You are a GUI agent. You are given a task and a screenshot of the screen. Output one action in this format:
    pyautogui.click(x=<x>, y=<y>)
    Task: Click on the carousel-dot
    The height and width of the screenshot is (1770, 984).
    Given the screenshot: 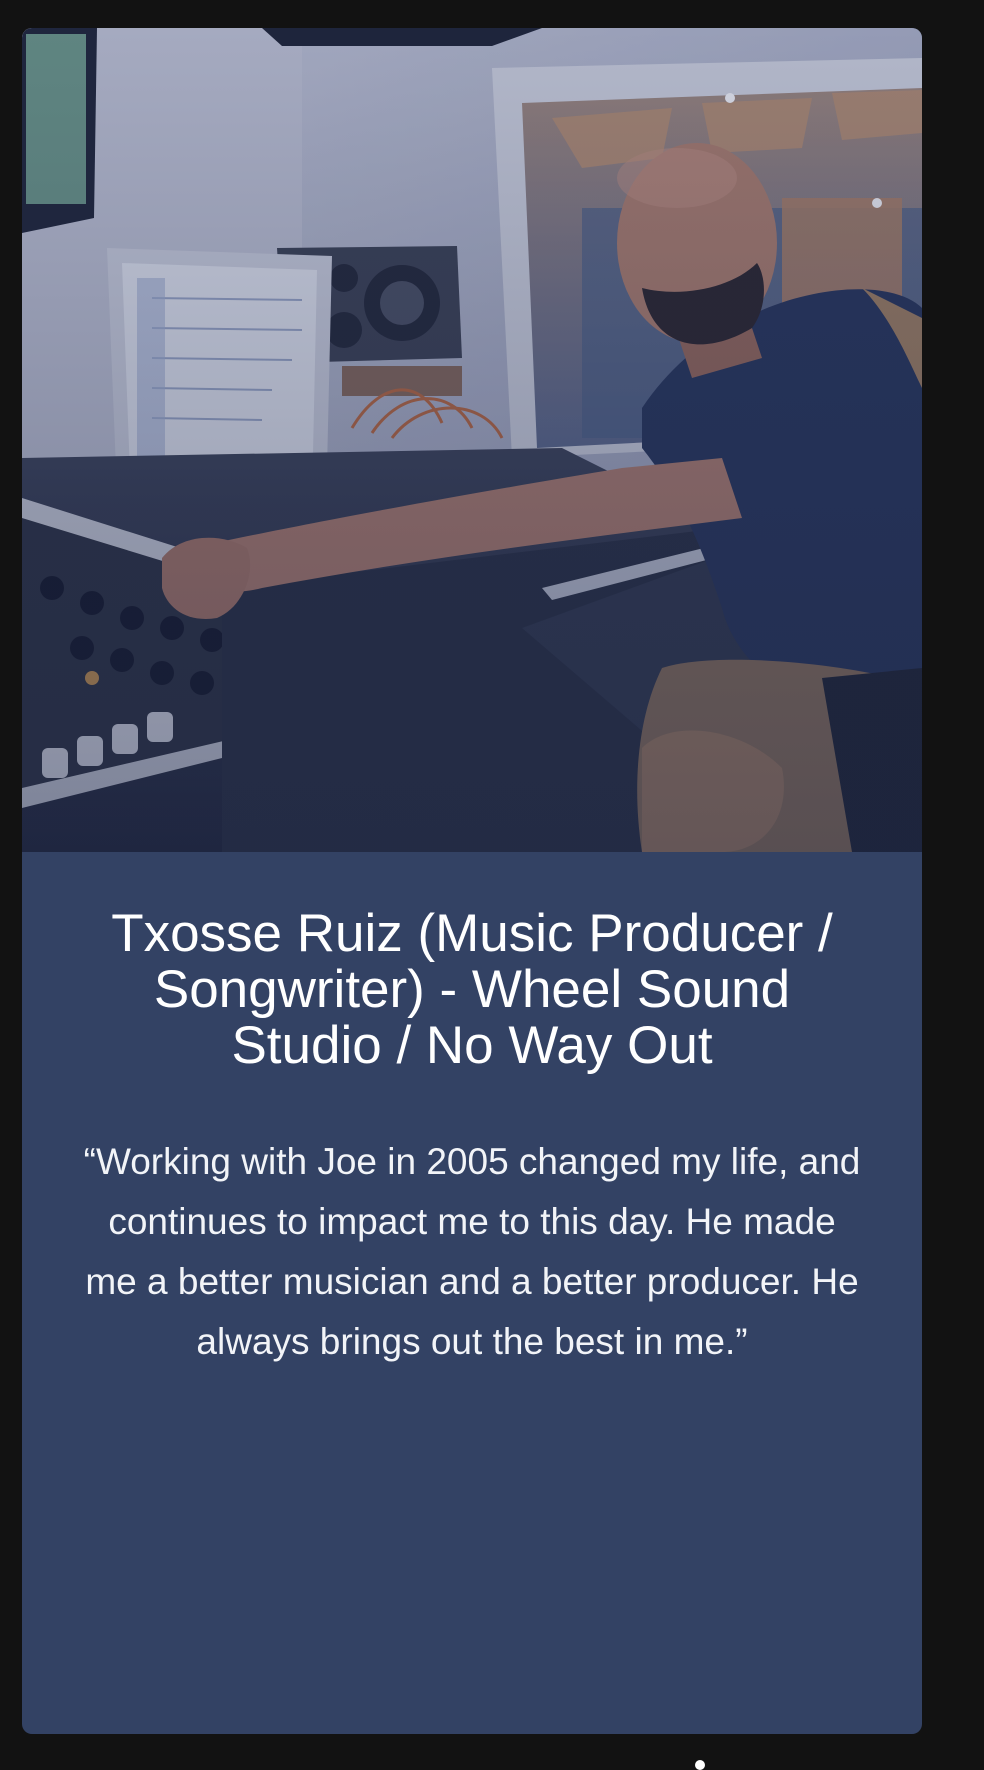 What is the action you would take?
    pyautogui.click(x=700, y=1765)
    